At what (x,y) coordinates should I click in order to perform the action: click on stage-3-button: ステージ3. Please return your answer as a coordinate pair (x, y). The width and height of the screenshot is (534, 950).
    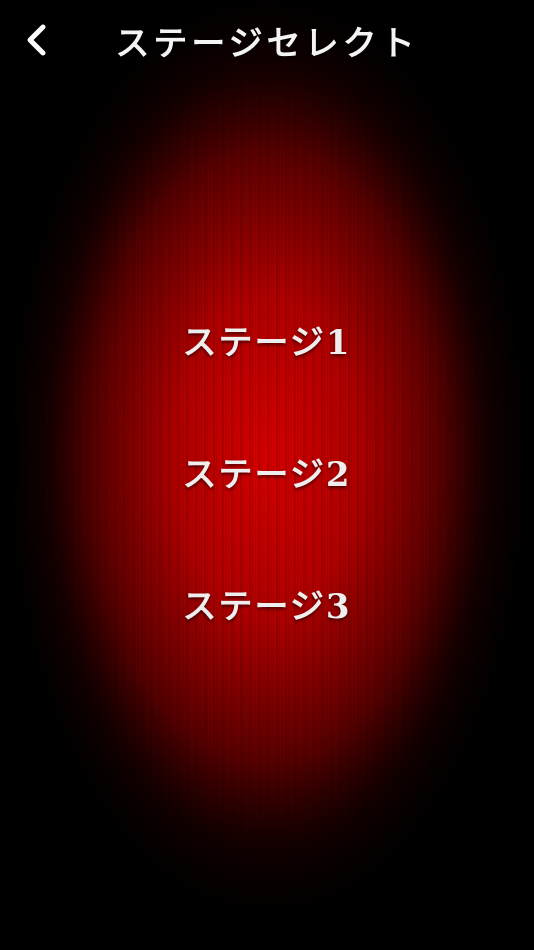
    Looking at the image, I should click on (267, 607).